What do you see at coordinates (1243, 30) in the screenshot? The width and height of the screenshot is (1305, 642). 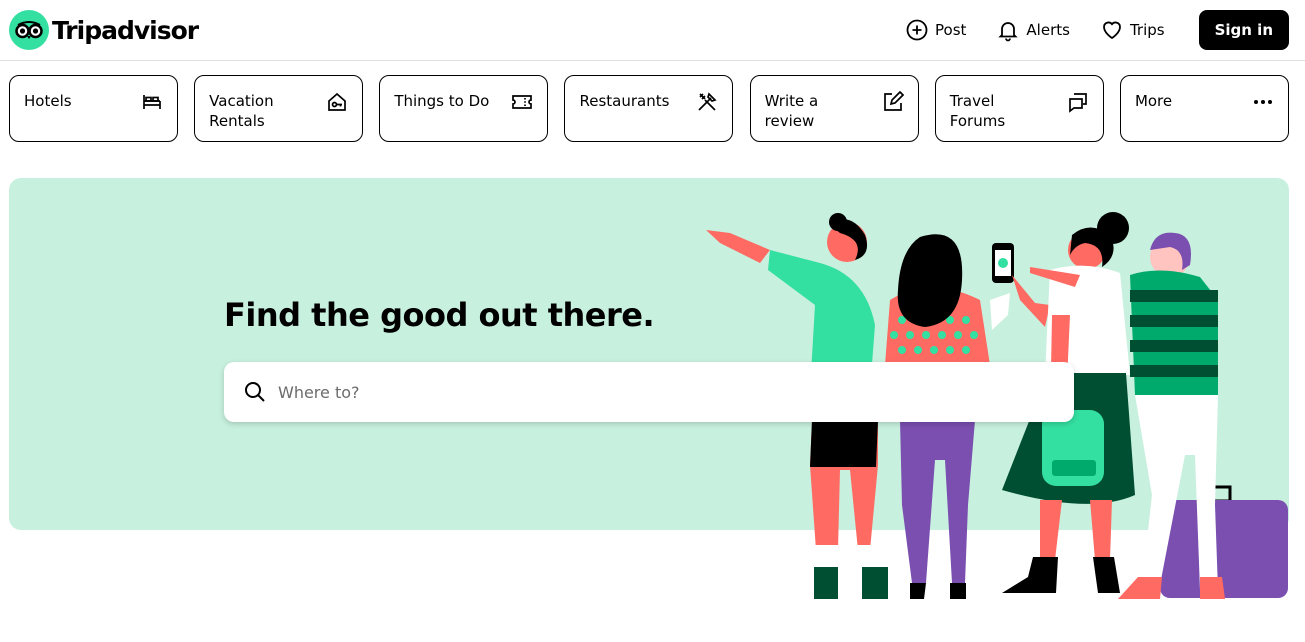 I see `sign-in-button: Sign in` at bounding box center [1243, 30].